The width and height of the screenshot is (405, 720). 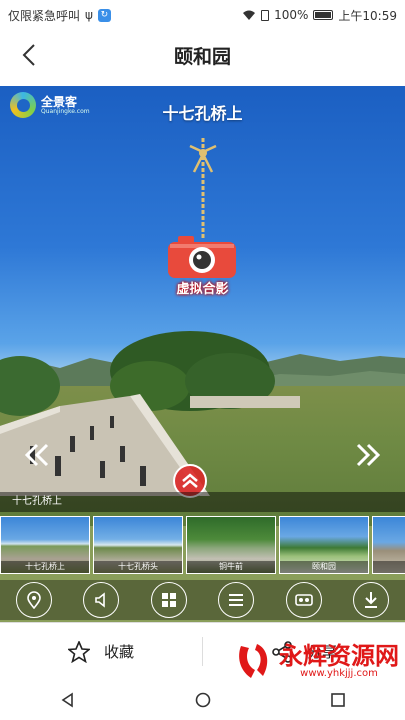 I want to click on page-title: 颐和园, so click(x=202, y=56).